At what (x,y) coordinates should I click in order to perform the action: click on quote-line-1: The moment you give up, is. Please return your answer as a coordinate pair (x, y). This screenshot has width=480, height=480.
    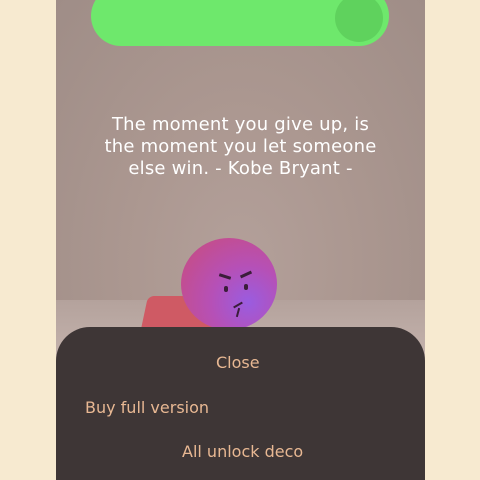
    Looking at the image, I should click on (240, 124).